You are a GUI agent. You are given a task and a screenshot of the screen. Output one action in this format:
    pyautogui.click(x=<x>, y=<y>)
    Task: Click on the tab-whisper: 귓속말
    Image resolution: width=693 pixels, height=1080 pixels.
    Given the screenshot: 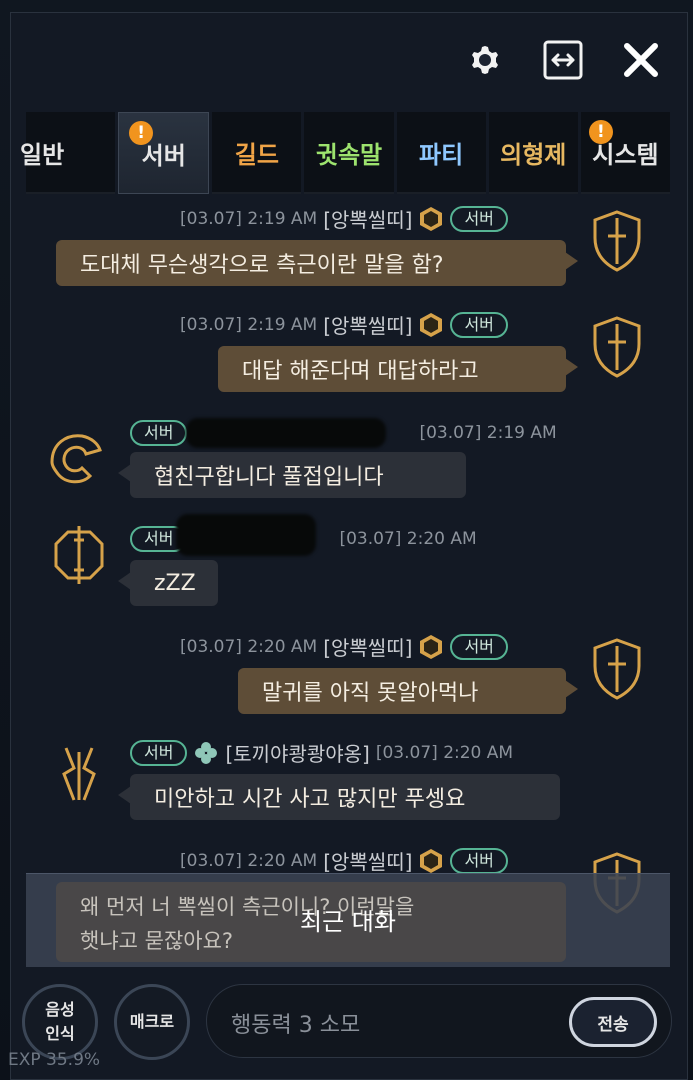 What is the action you would take?
    pyautogui.click(x=349, y=153)
    